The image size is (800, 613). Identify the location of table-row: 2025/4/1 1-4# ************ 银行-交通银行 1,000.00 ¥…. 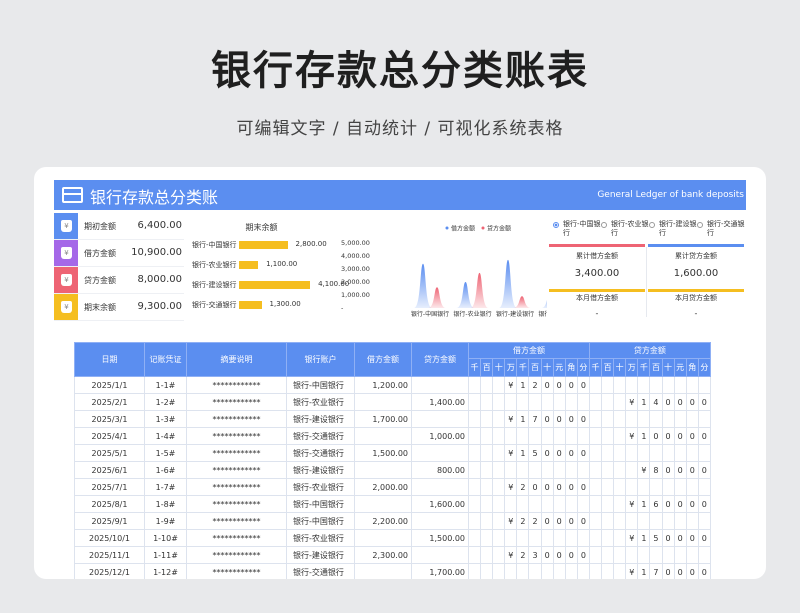
(392, 436).